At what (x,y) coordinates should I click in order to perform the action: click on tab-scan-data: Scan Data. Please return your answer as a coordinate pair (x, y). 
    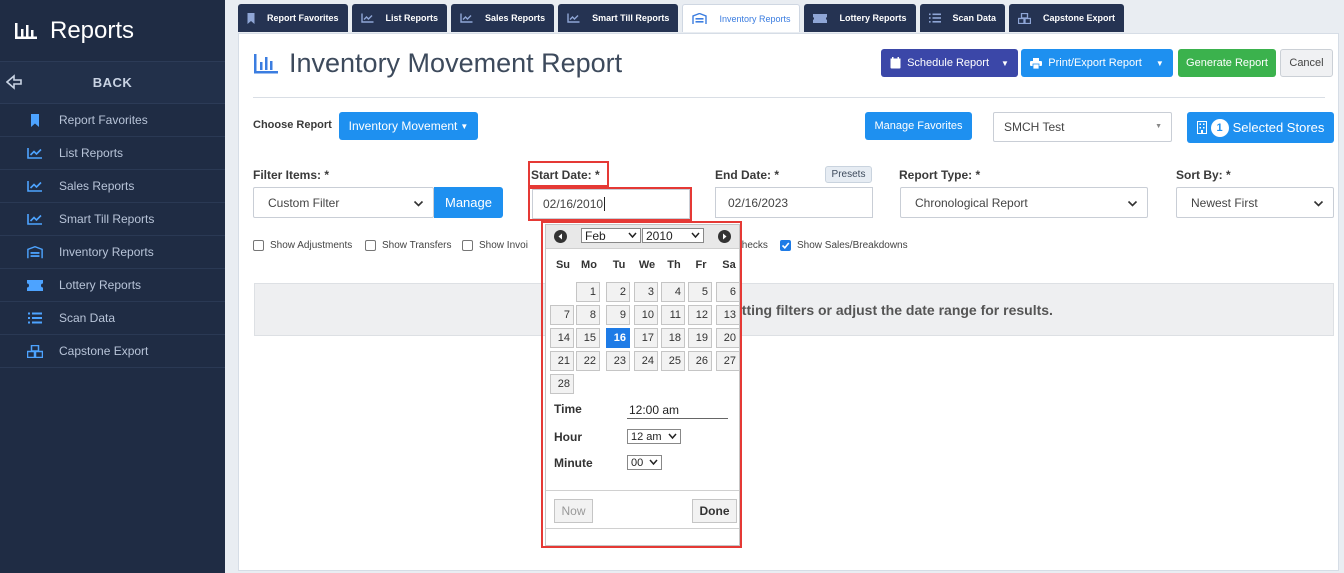
    Looking at the image, I should click on (962, 18).